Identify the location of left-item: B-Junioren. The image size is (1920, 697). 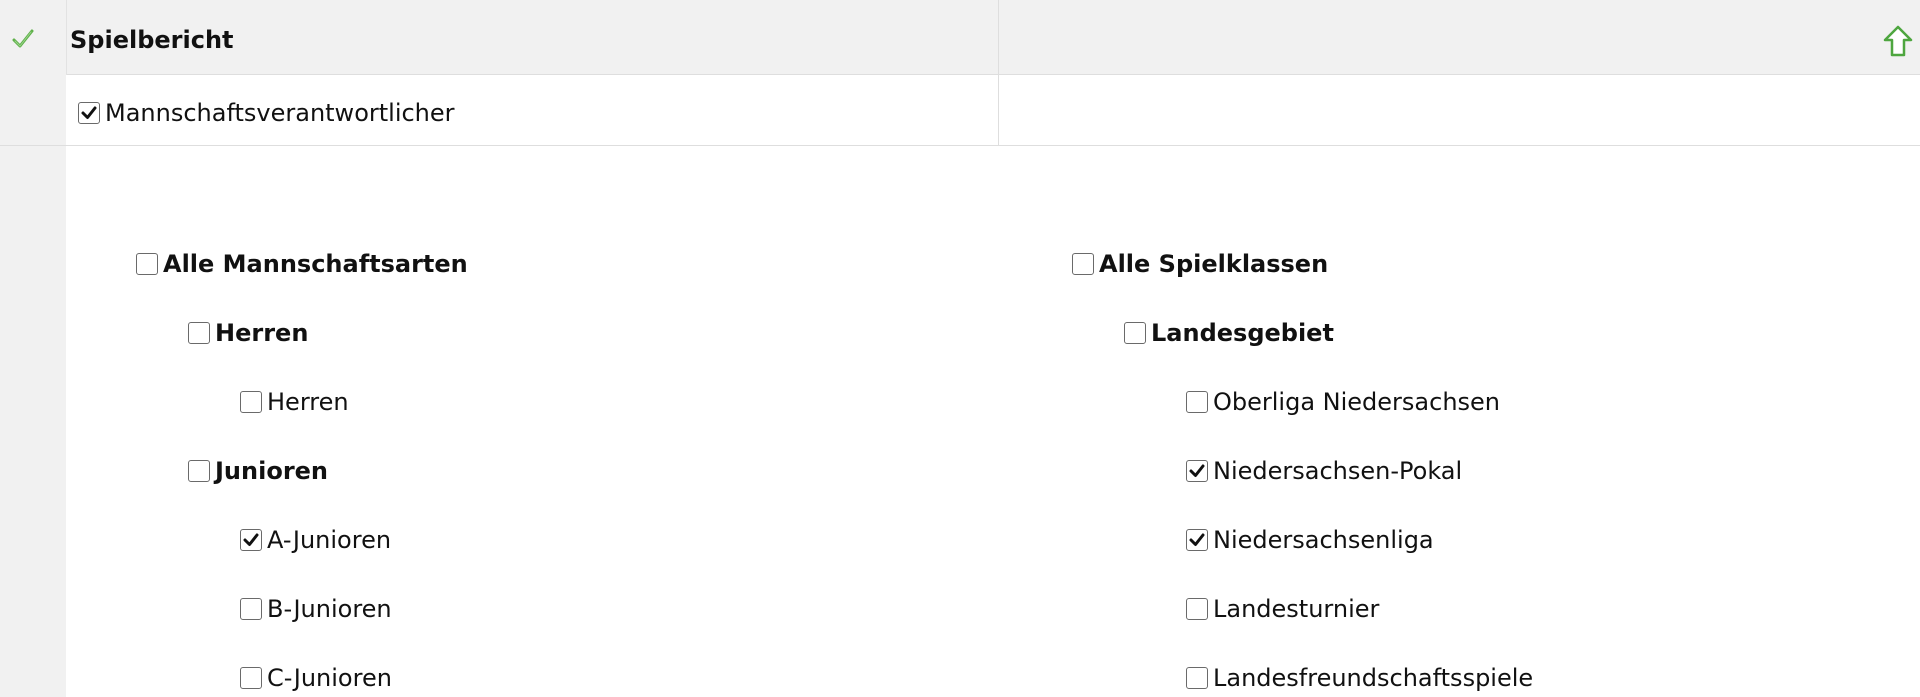
(316, 609).